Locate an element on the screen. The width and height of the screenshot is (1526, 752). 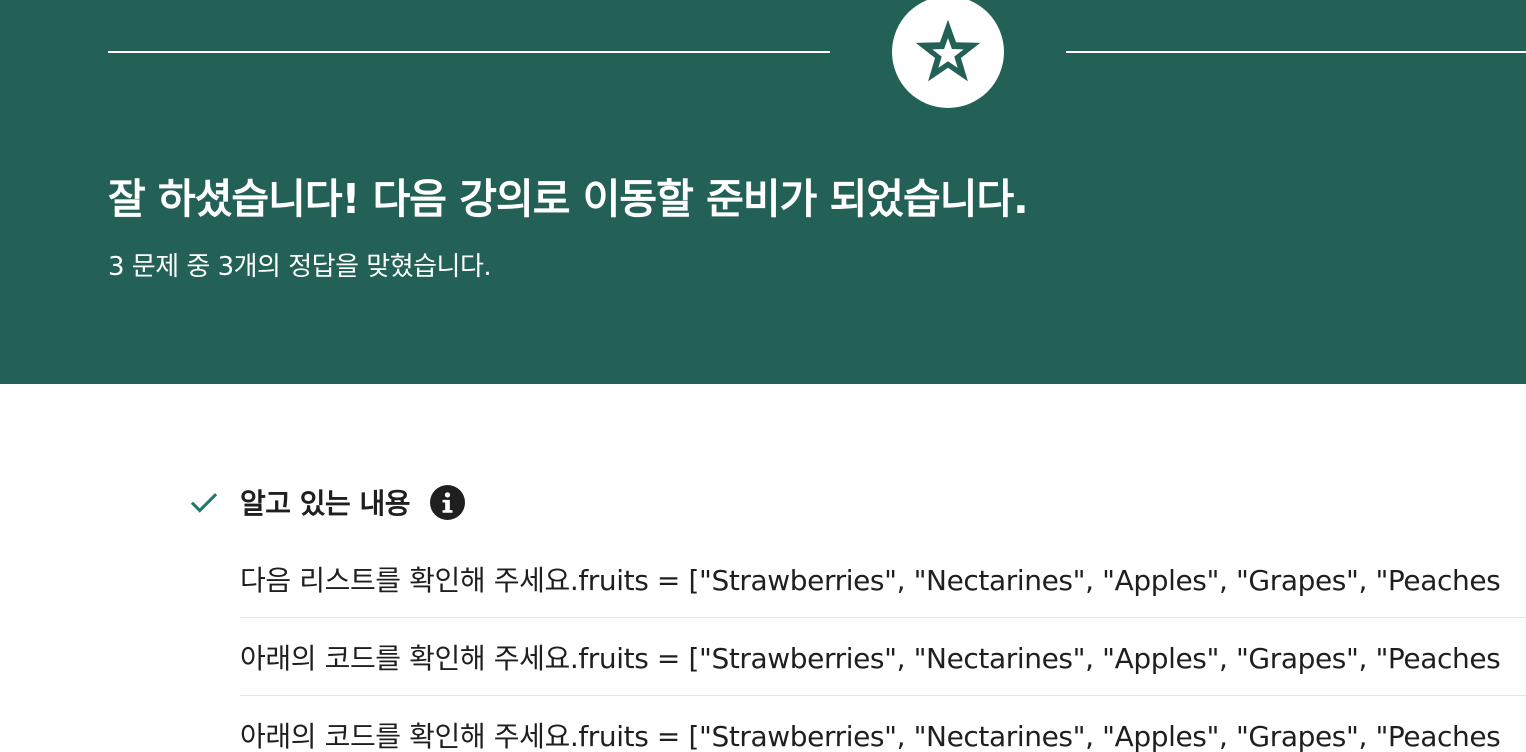
result-headline: 잘 하셨습니다! 다음 강의로 이동할 준비가 되었습니다. is located at coordinates (568, 199).